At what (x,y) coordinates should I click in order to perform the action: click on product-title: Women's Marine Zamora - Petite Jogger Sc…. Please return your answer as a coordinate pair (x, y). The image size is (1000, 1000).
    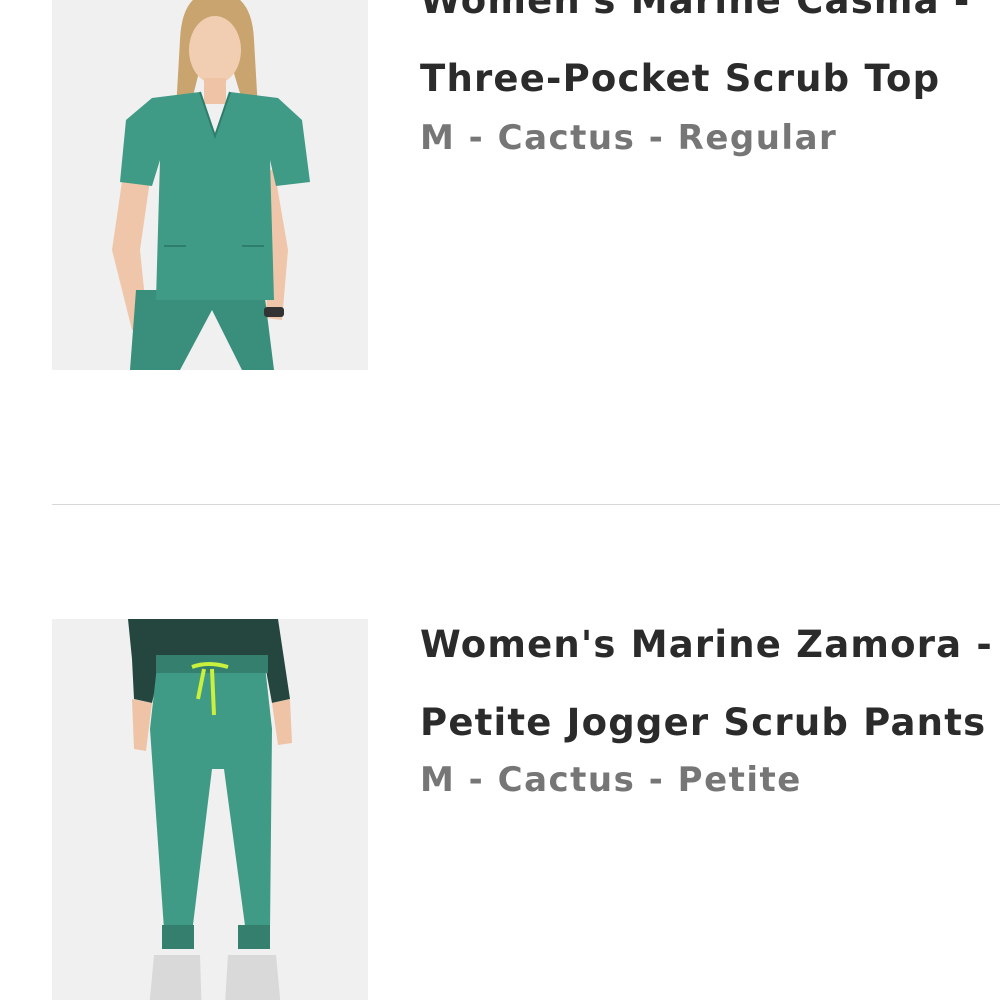
    Looking at the image, I should click on (706, 684).